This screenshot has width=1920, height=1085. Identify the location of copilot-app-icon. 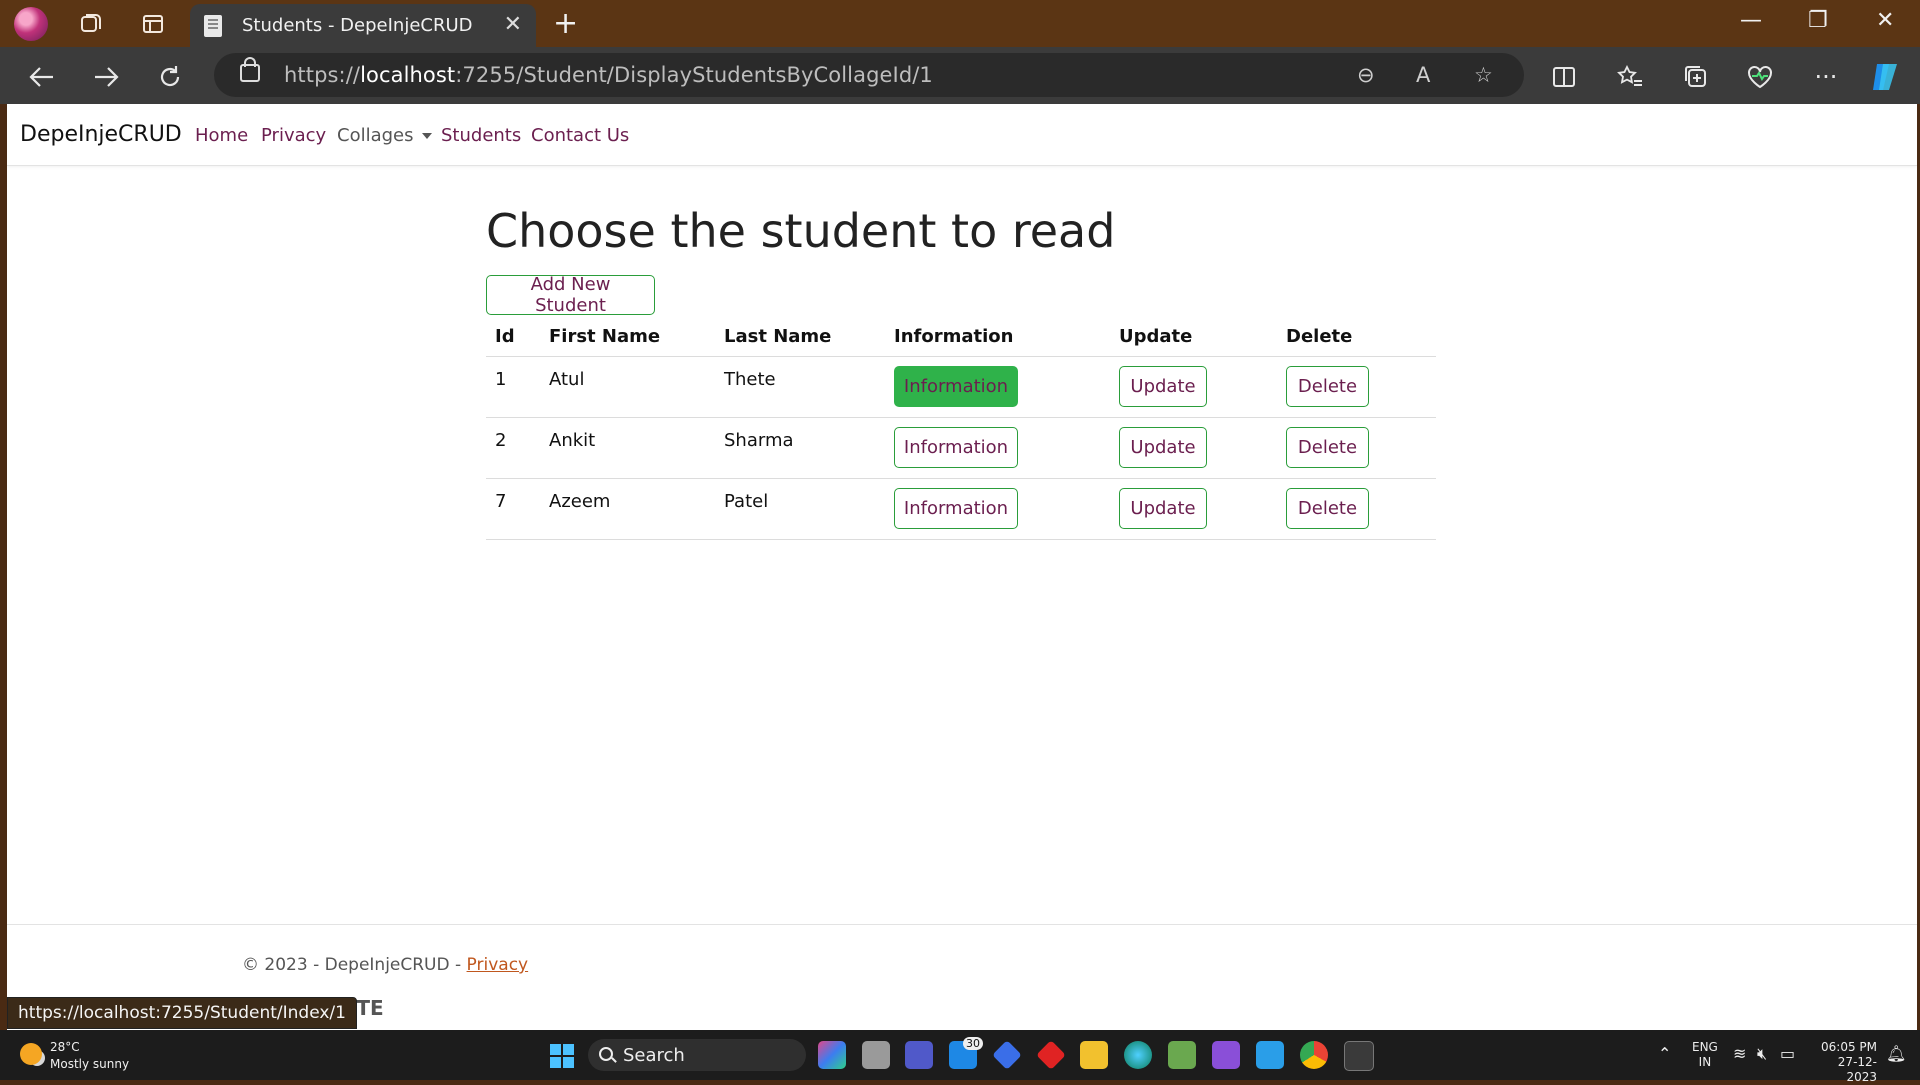
(832, 1055).